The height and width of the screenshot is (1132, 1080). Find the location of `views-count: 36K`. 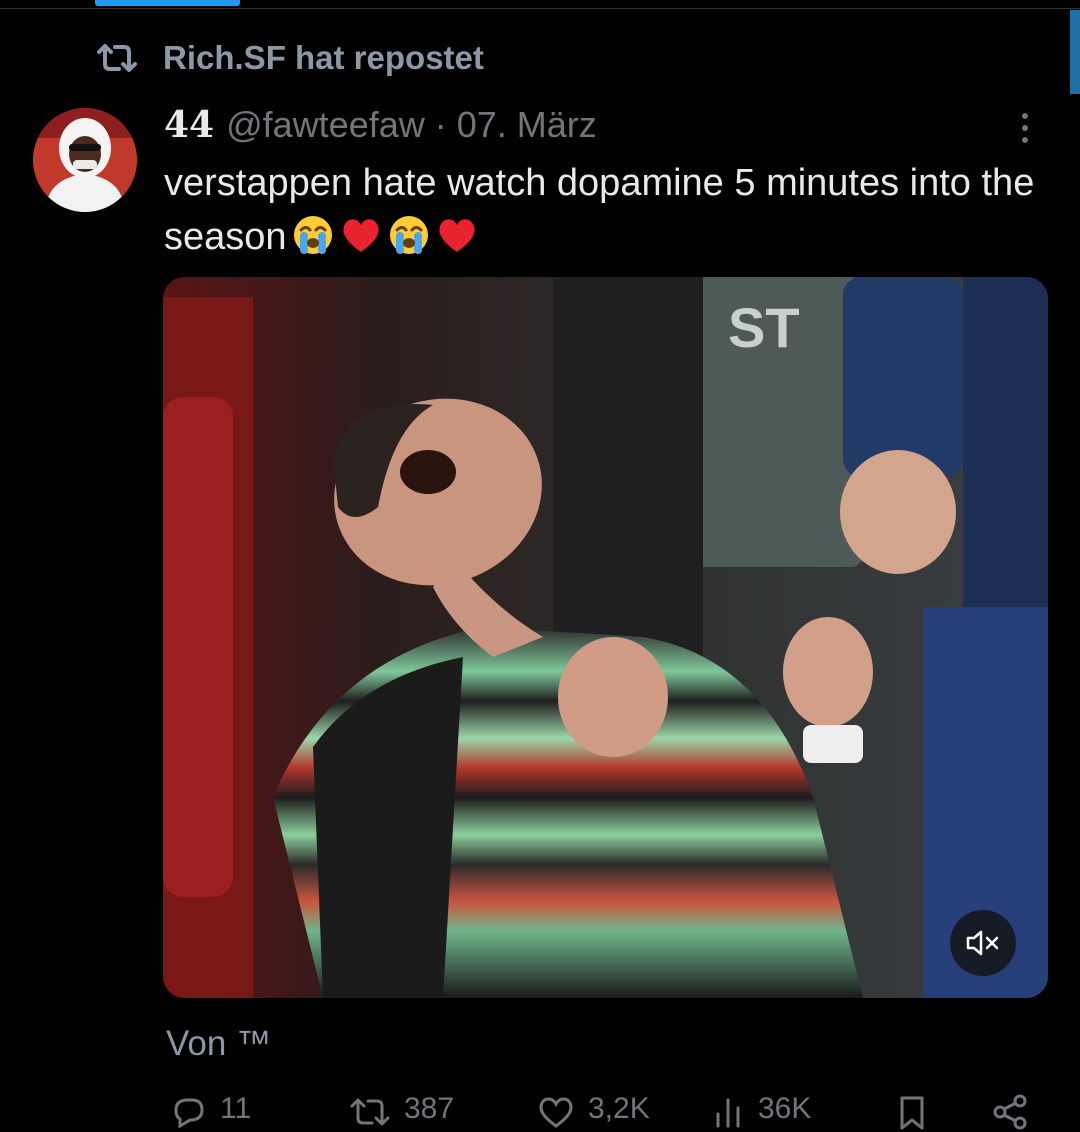

views-count: 36K is located at coordinates (785, 1108).